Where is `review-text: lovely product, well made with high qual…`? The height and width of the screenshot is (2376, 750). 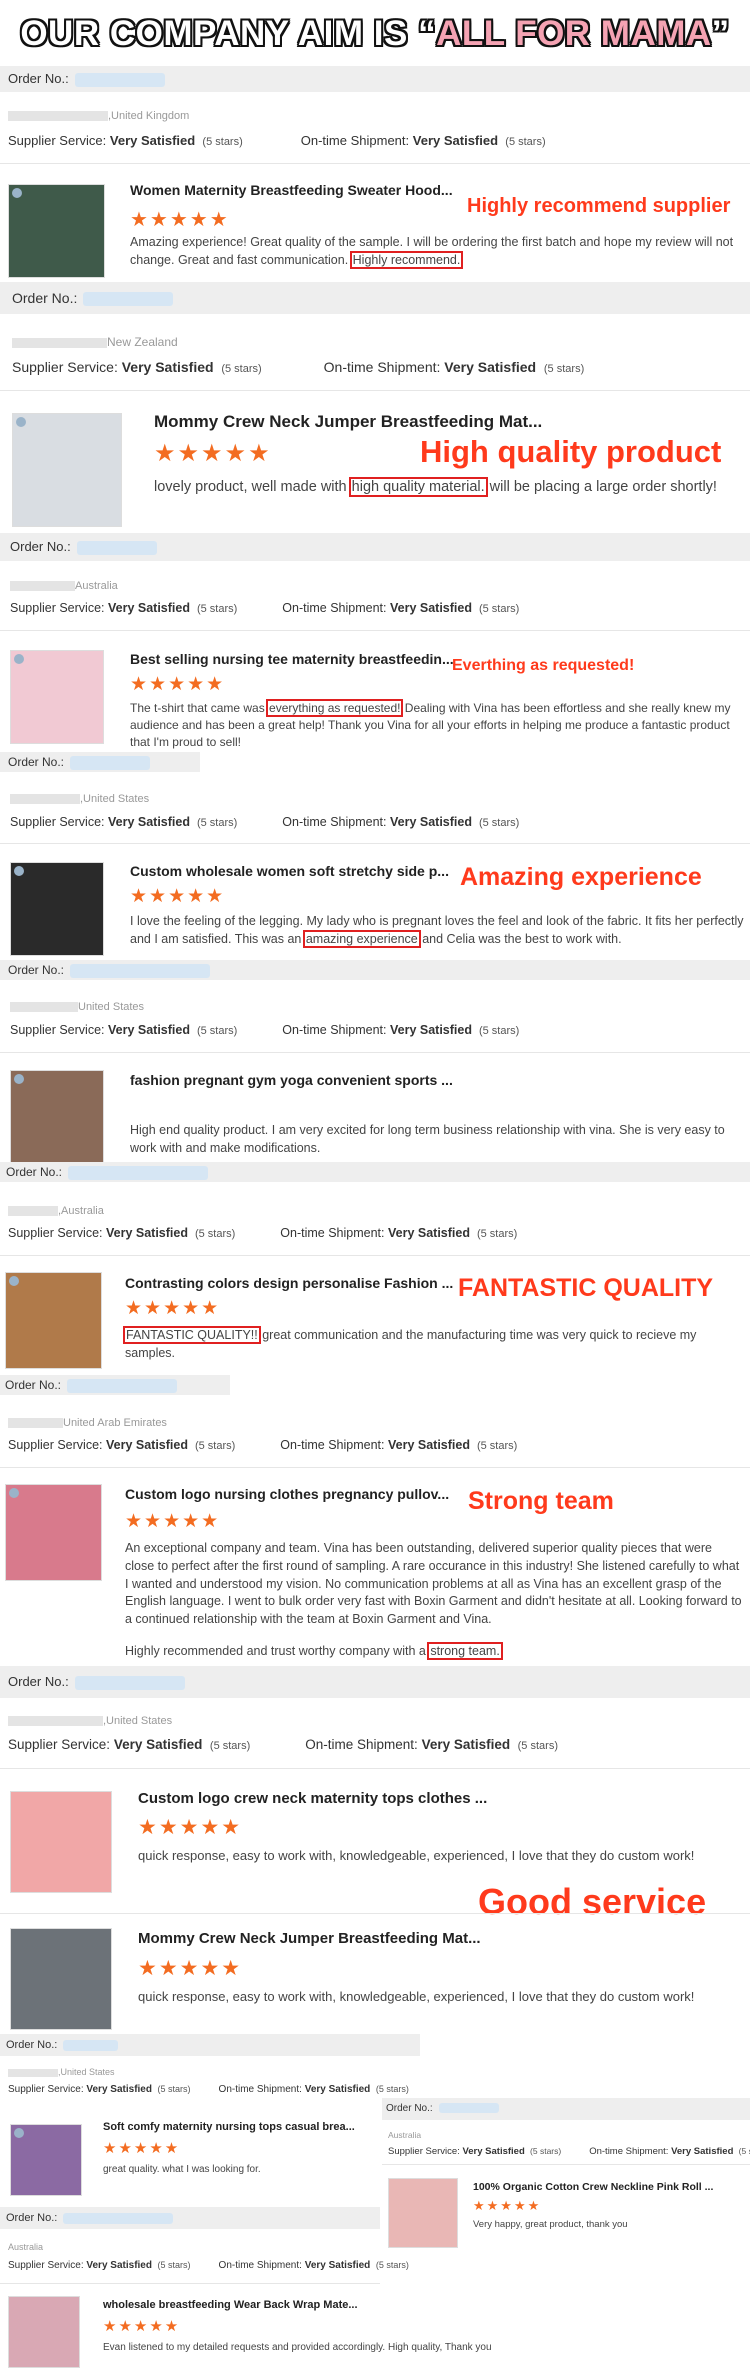 review-text: lovely product, well made with high qual… is located at coordinates (435, 487).